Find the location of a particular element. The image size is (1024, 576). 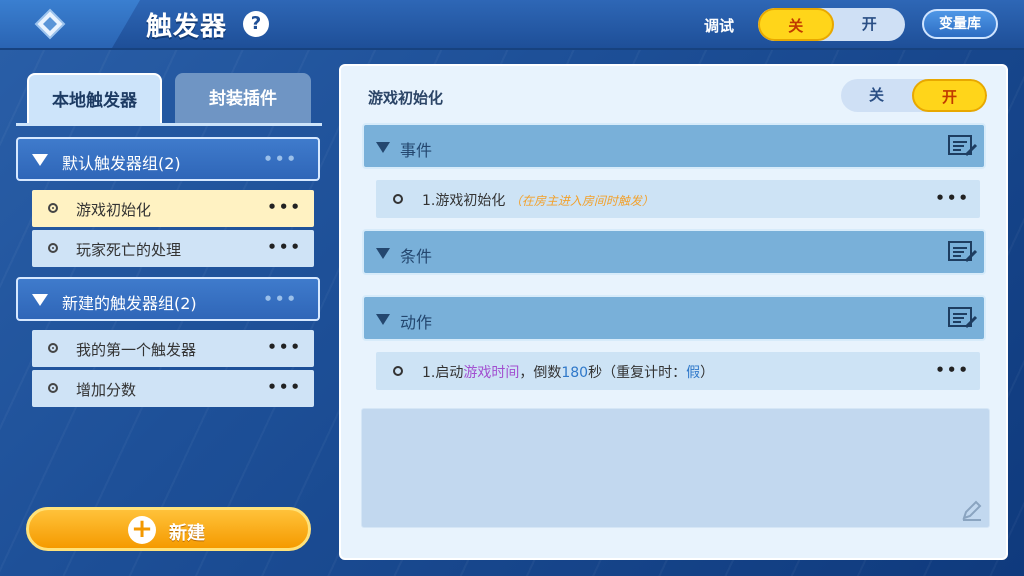

tab-local-triggers: 本地触发器 is located at coordinates (94, 98).